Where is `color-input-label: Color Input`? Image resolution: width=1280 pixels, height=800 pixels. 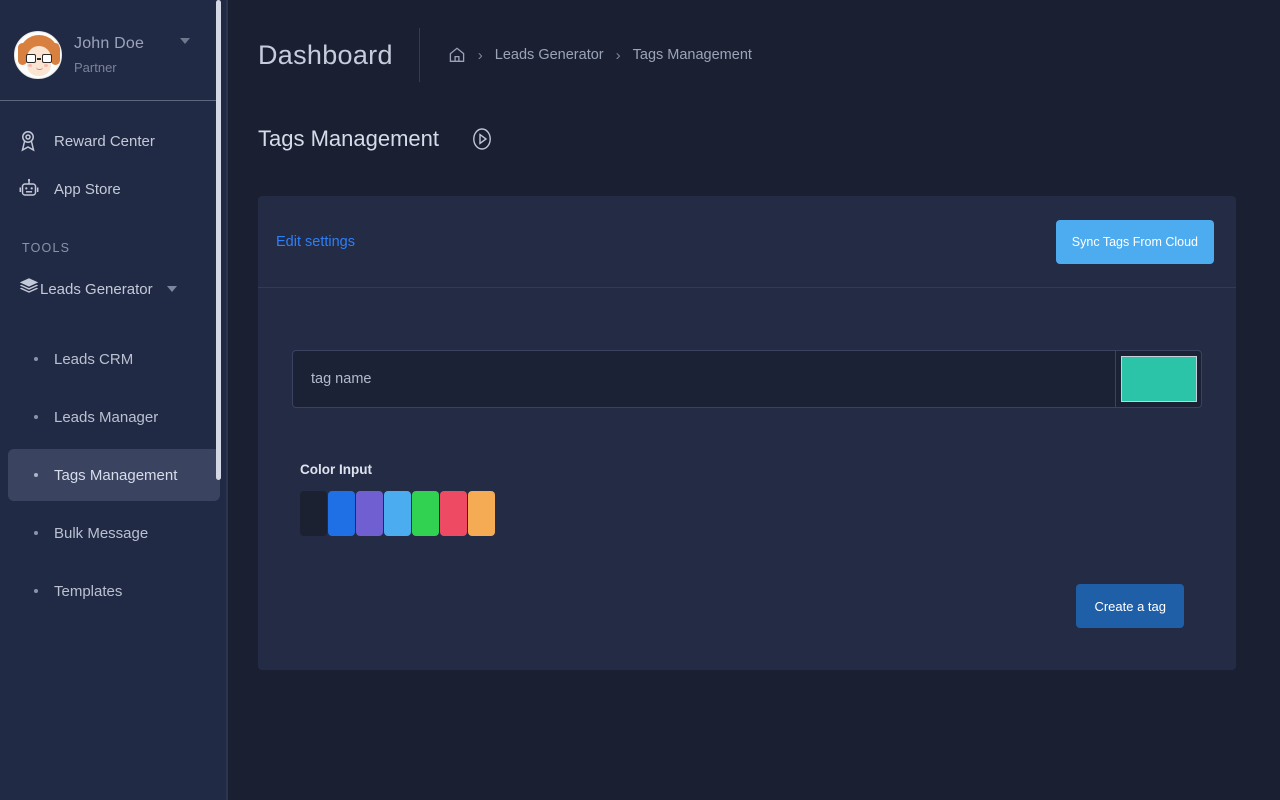 color-input-label: Color Input is located at coordinates (336, 469).